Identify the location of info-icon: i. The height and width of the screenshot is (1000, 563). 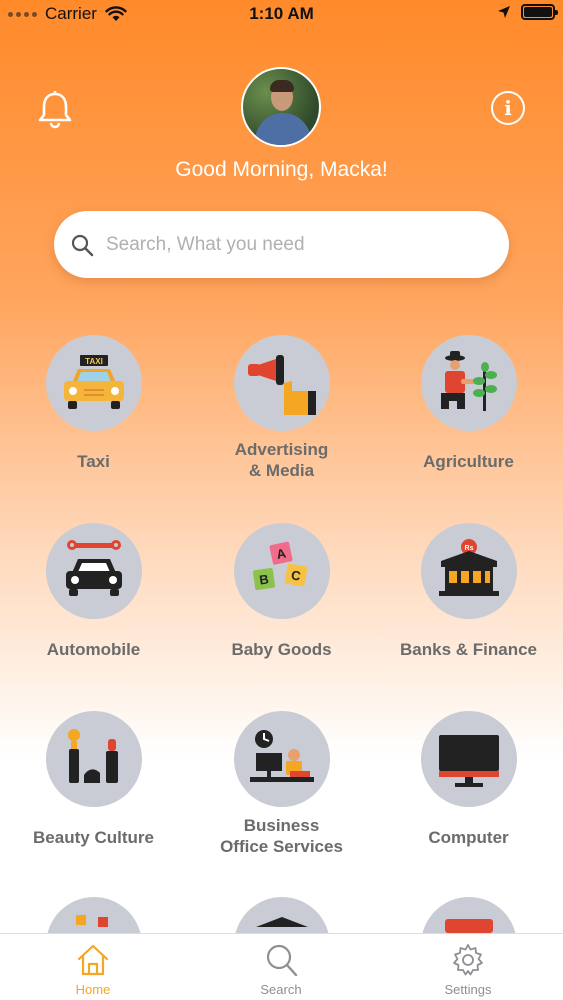
(508, 108).